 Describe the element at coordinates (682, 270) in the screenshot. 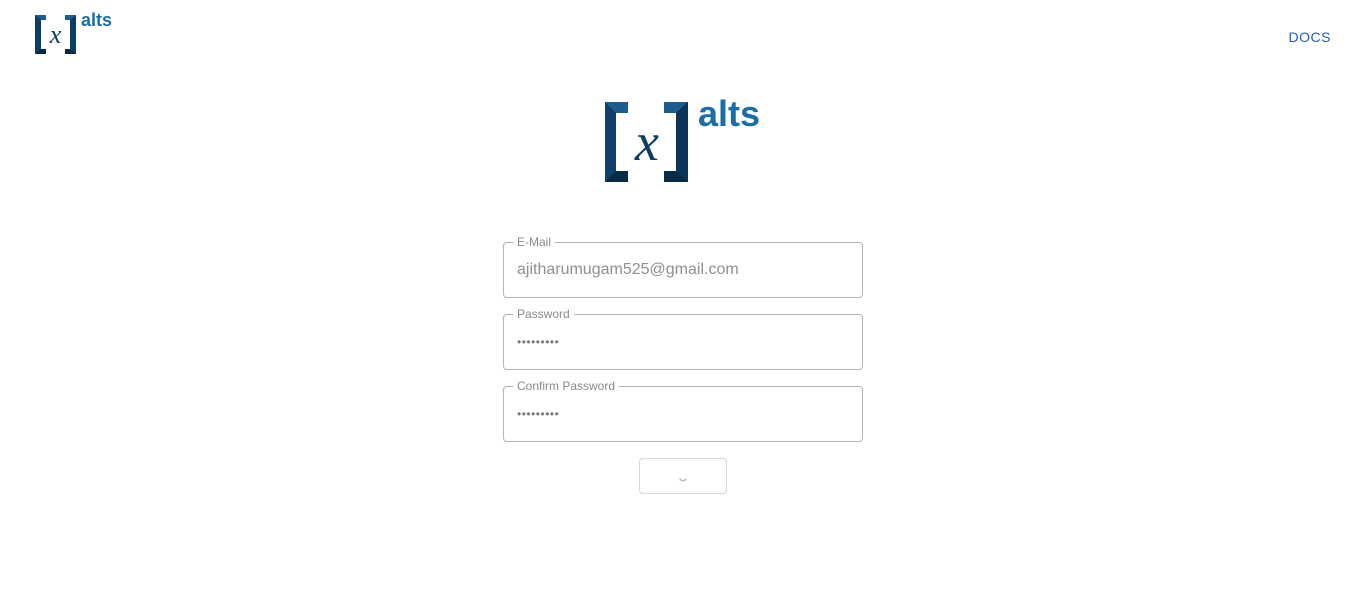

I see `email-input: ajitharumugam525@gmail.com` at that location.